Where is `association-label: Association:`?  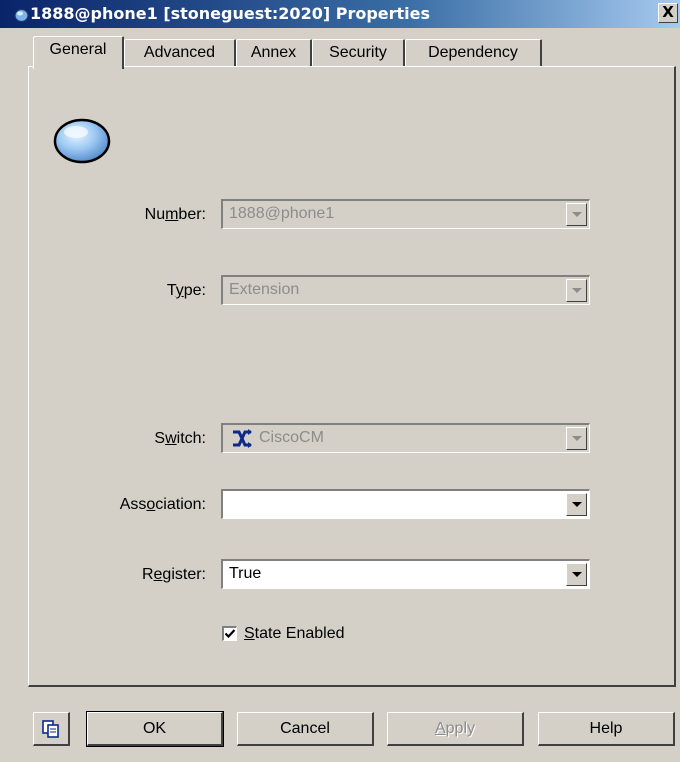
association-label: Association: is located at coordinates (162, 504).